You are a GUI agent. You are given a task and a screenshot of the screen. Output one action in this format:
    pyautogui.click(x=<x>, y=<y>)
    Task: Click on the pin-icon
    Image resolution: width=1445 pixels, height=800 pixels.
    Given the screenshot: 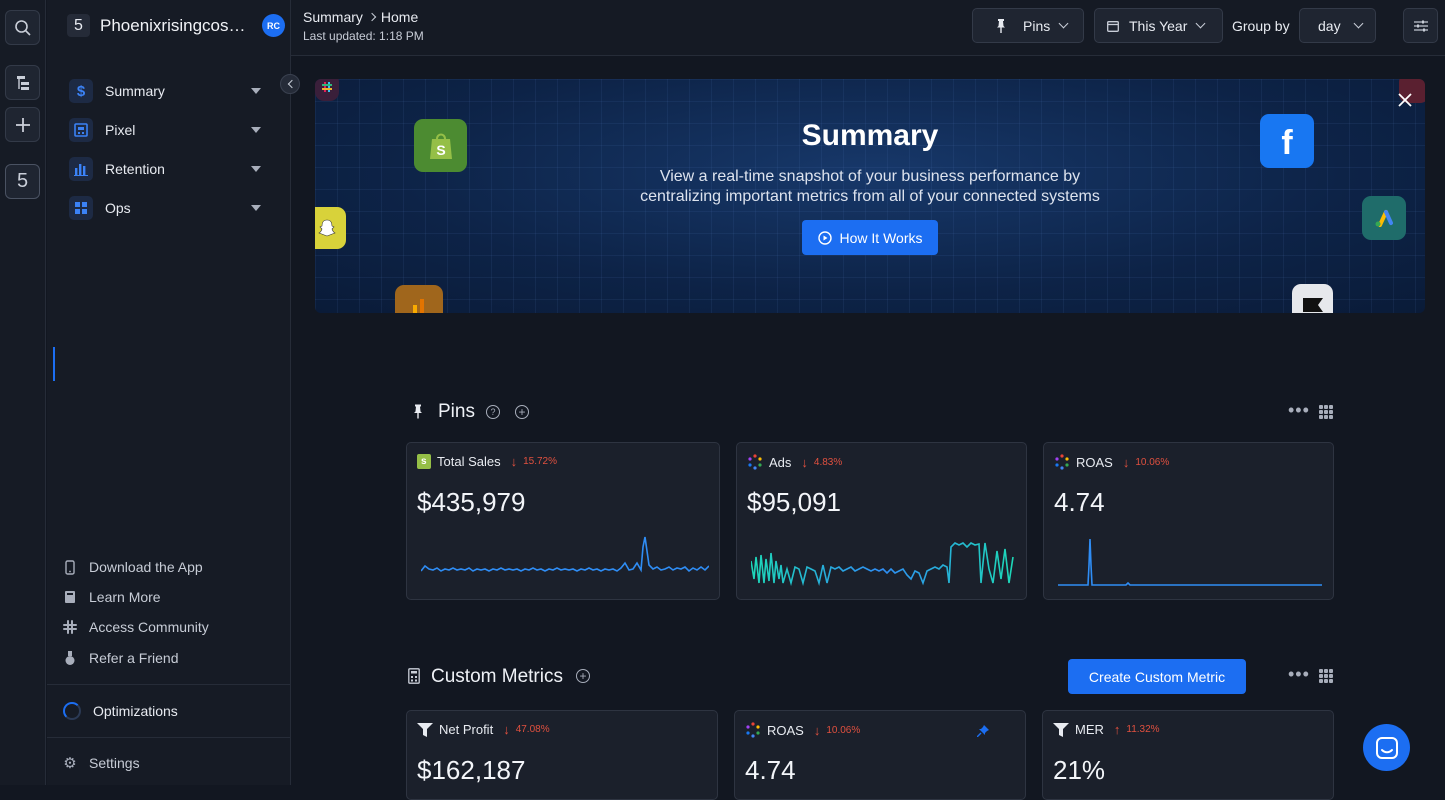 What is the action you would take?
    pyautogui.click(x=1001, y=25)
    